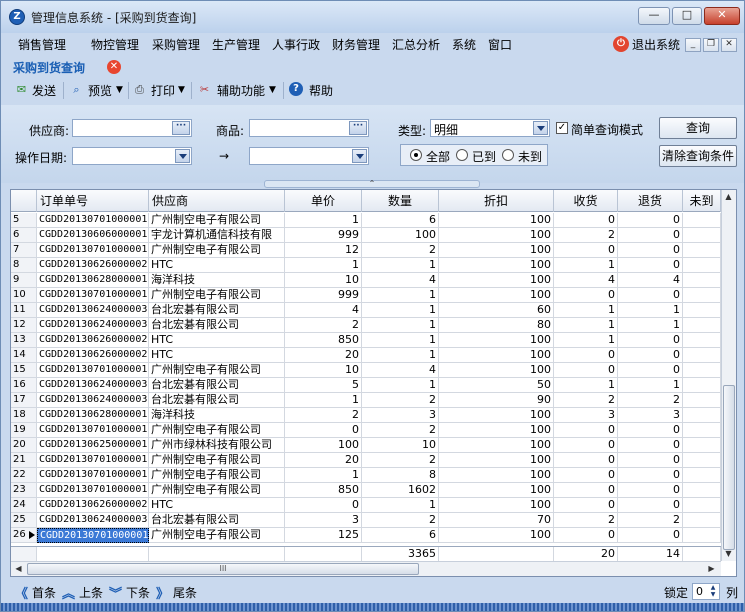  I want to click on price-cell: 999, so click(323, 295).